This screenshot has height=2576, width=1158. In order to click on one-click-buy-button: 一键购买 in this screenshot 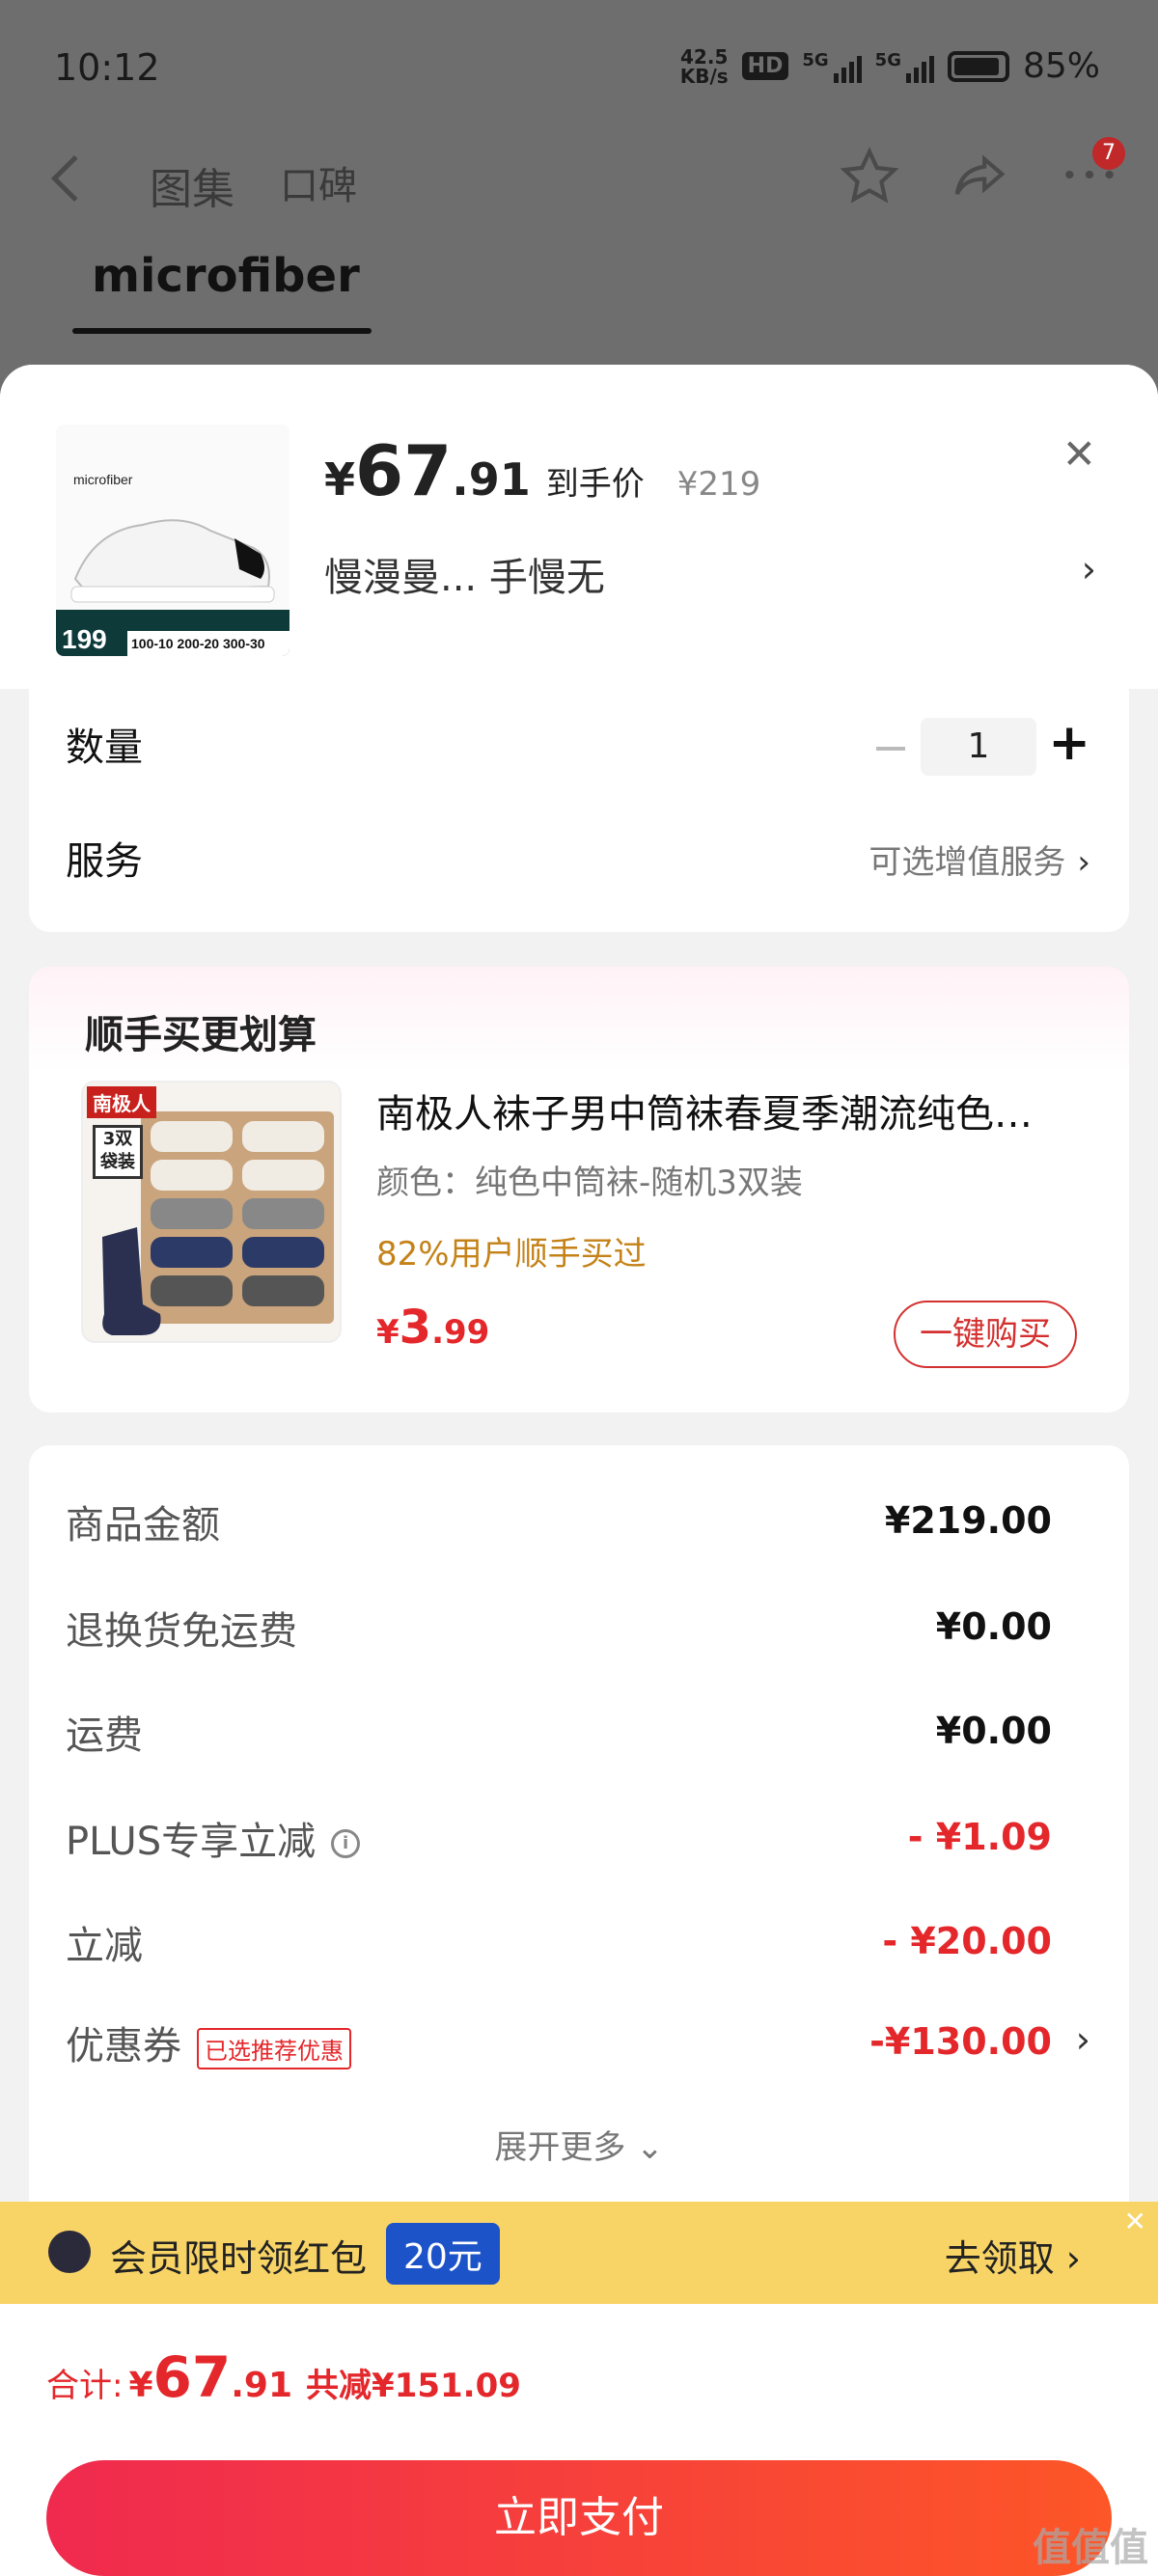, I will do `click(985, 1334)`.